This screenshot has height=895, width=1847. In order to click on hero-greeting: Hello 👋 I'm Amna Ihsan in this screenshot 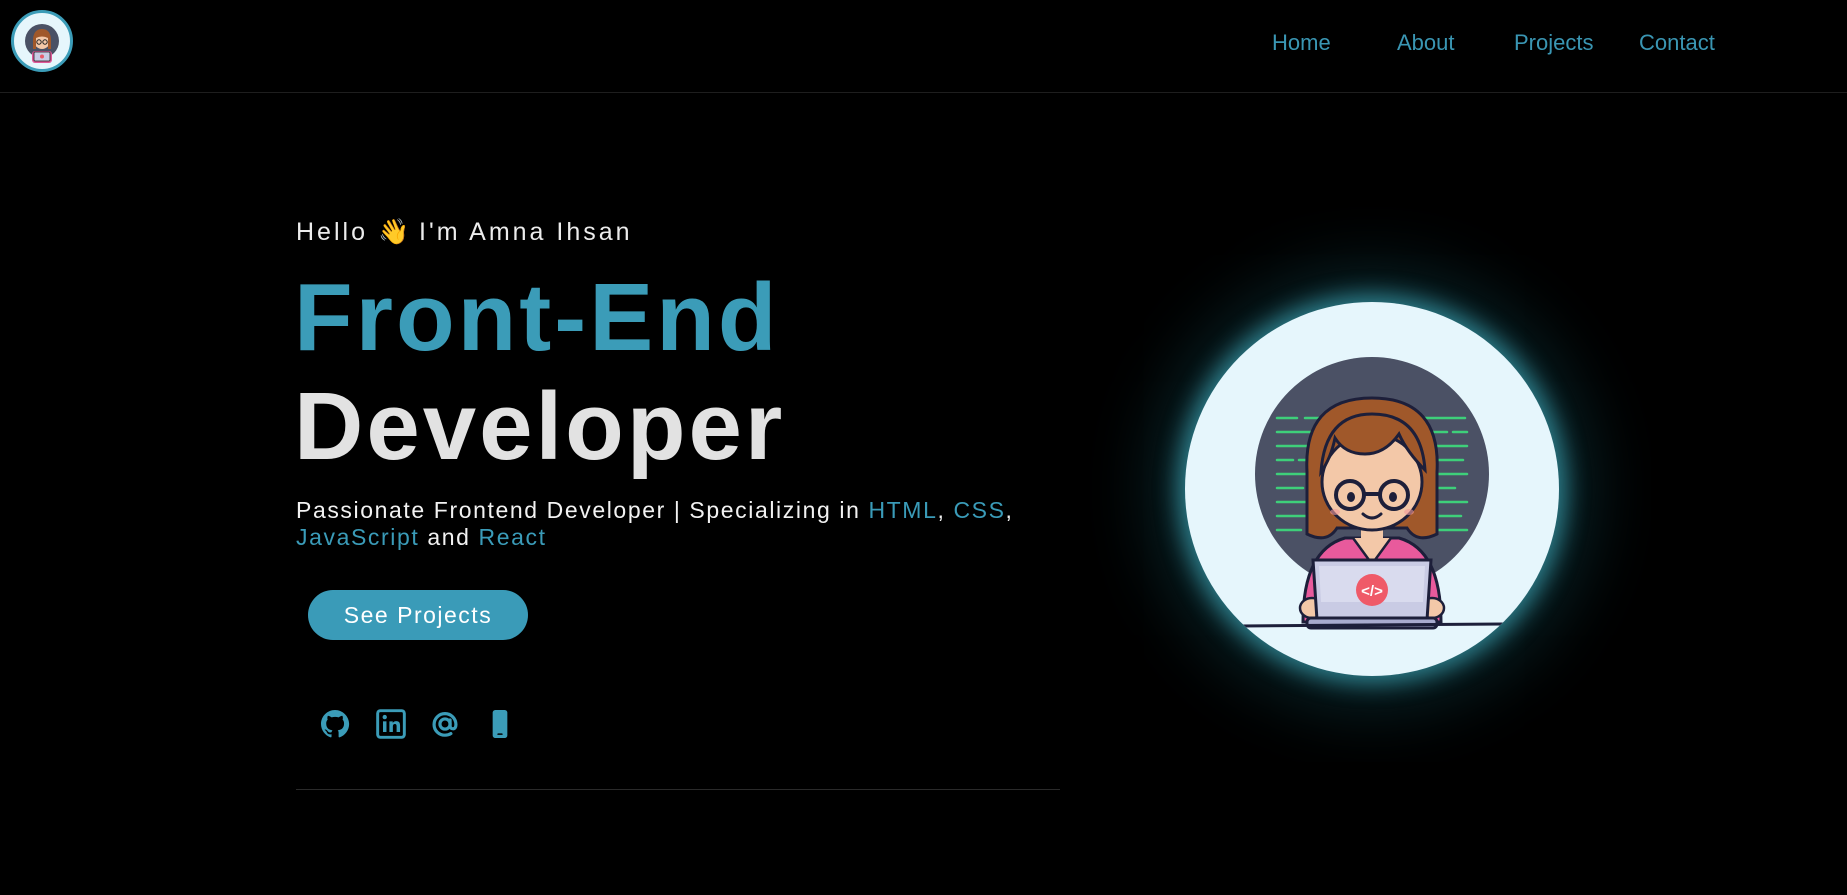, I will do `click(464, 232)`.